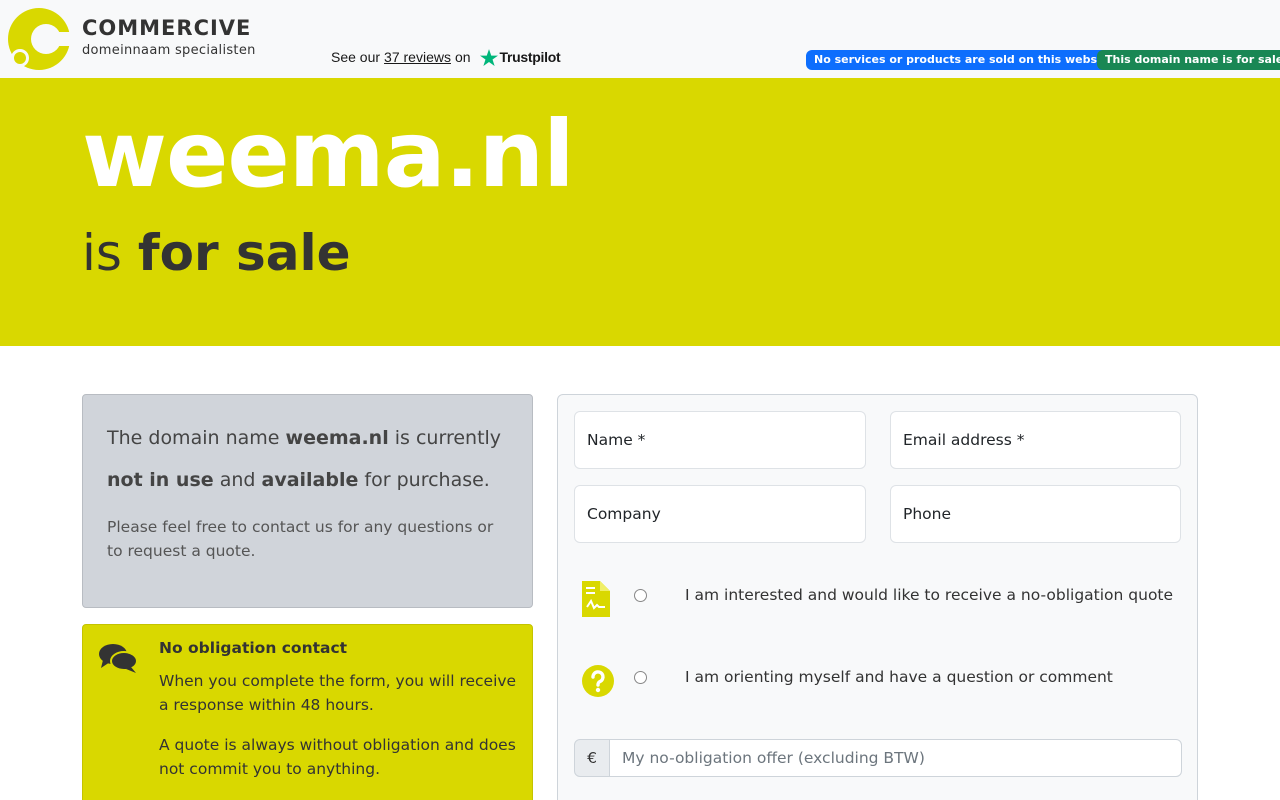  Describe the element at coordinates (640, 677) in the screenshot. I see `question-radio` at that location.